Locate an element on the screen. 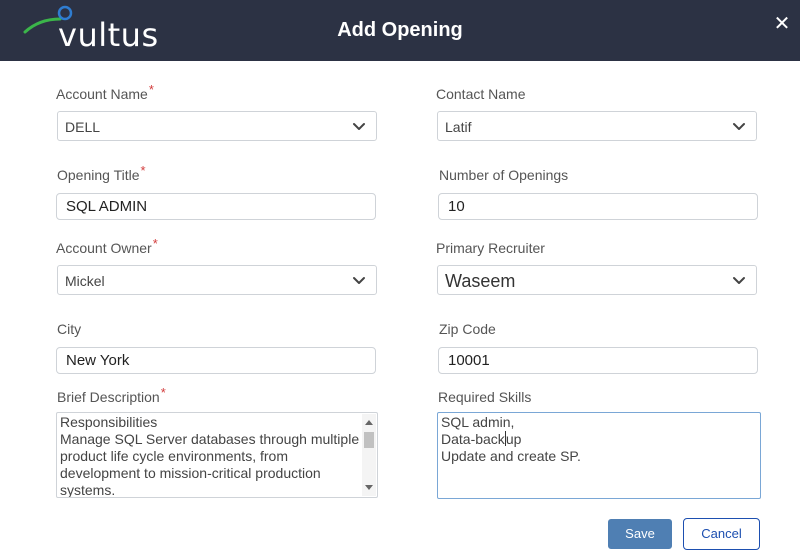  required-skills-line: Update and create SP. is located at coordinates (511, 456).